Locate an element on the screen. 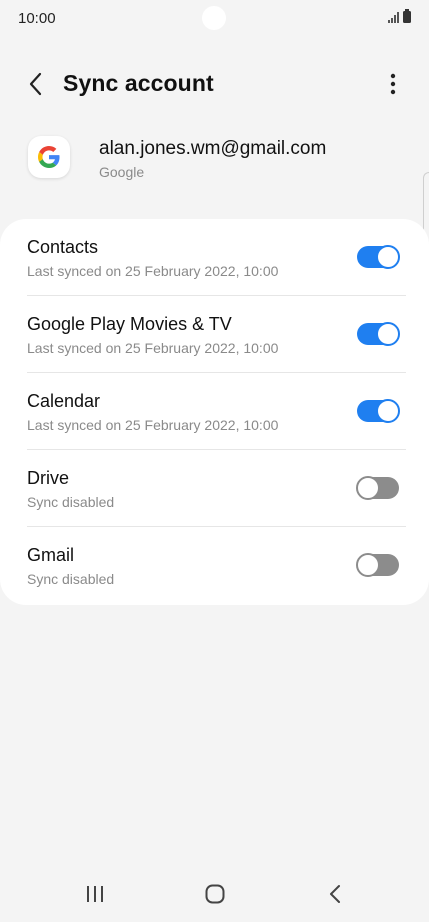  recent-apps-icon is located at coordinates (95, 894).